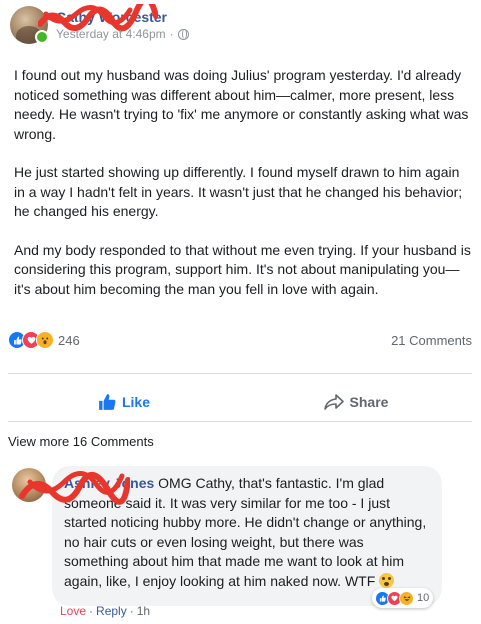 This screenshot has width=481, height=624. What do you see at coordinates (69, 340) in the screenshot?
I see `reaction-count: 246` at bounding box center [69, 340].